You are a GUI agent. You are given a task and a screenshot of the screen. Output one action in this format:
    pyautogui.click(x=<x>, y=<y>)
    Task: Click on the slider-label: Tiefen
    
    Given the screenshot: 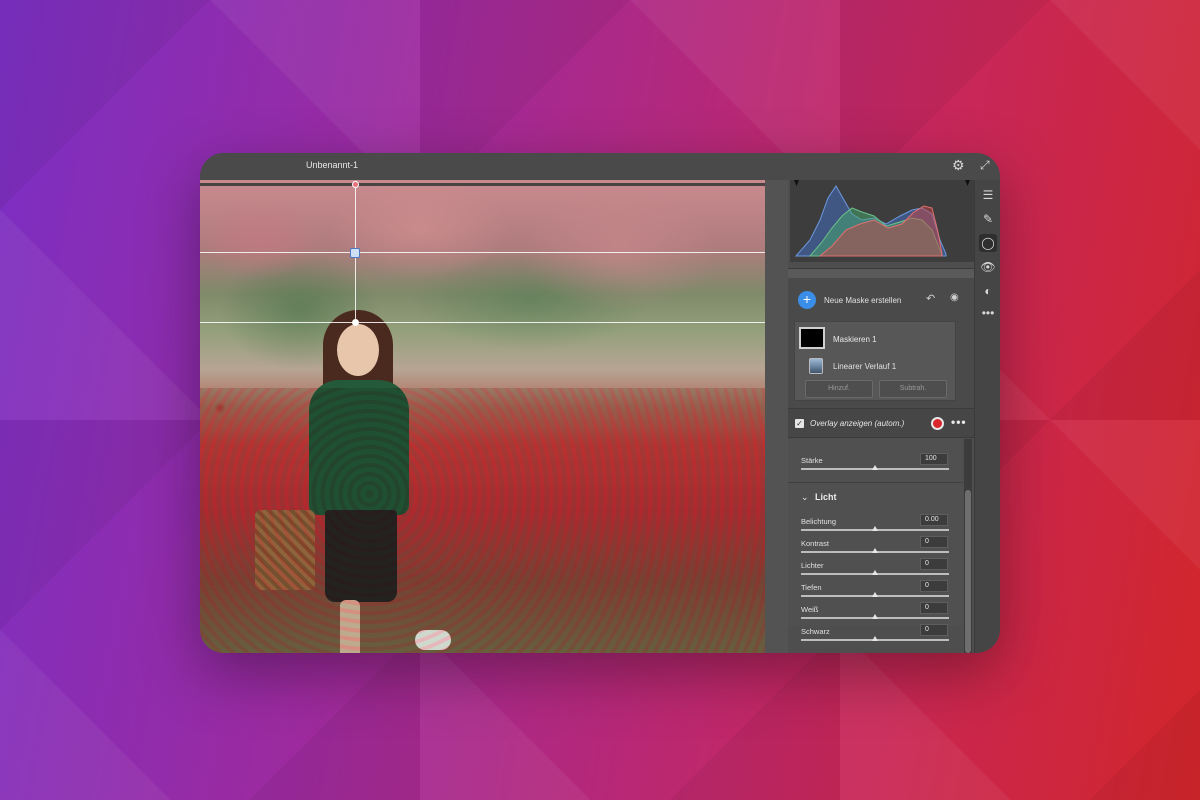 What is the action you would take?
    pyautogui.click(x=811, y=587)
    